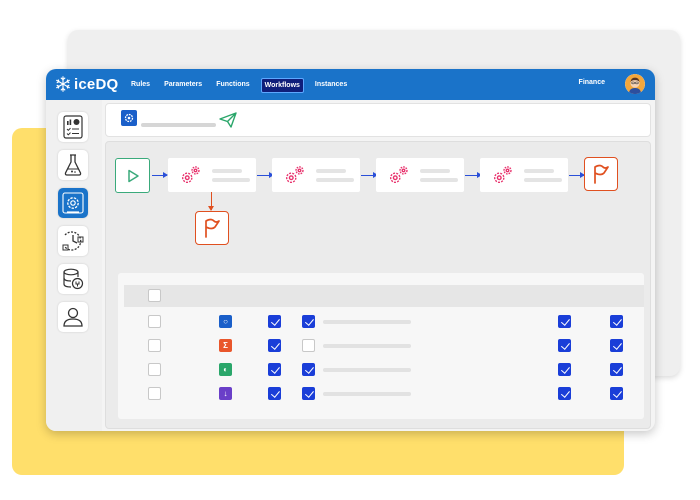 This screenshot has height=500, width=700. I want to click on sidebar-item-connections, so click(73, 279).